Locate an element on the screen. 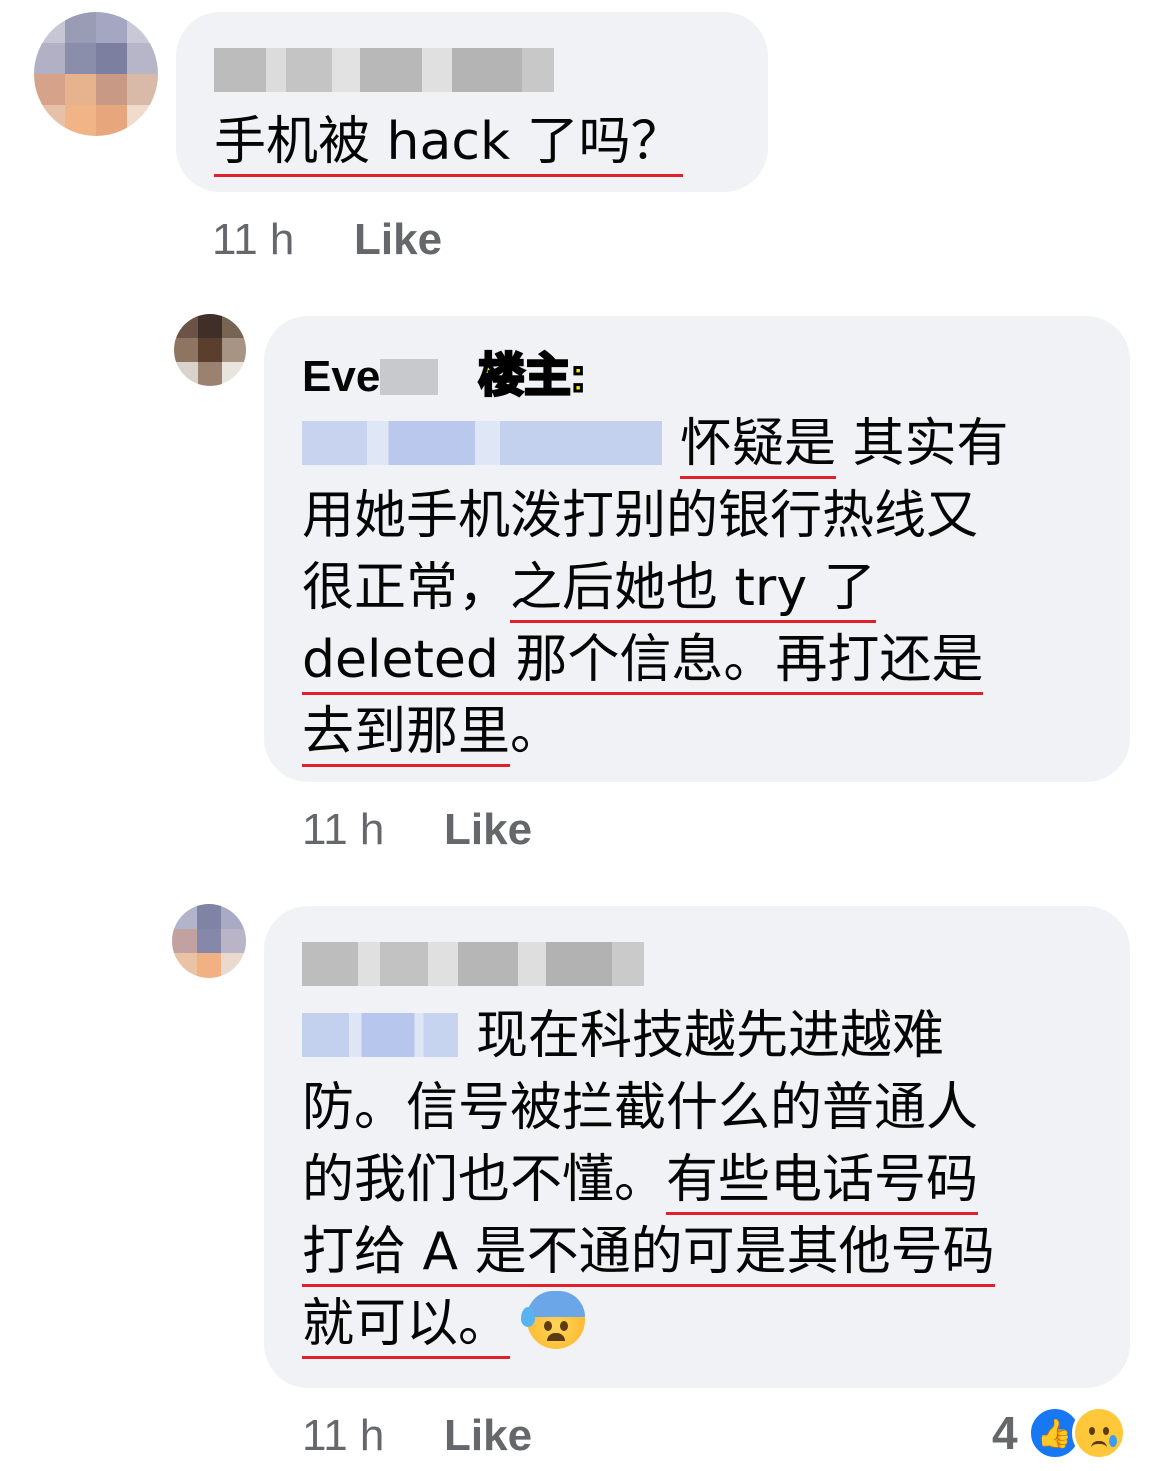 The height and width of the screenshot is (1471, 1170). comment-text-line: 用她手机泼打别的银行热线又 is located at coordinates (640, 516).